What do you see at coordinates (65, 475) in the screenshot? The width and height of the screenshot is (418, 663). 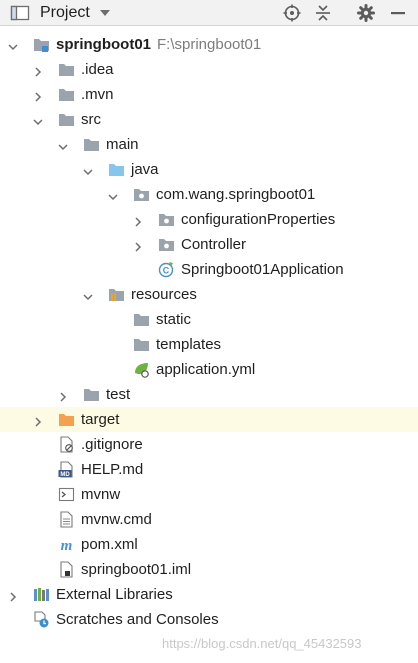 I see `svg-text: MD` at bounding box center [65, 475].